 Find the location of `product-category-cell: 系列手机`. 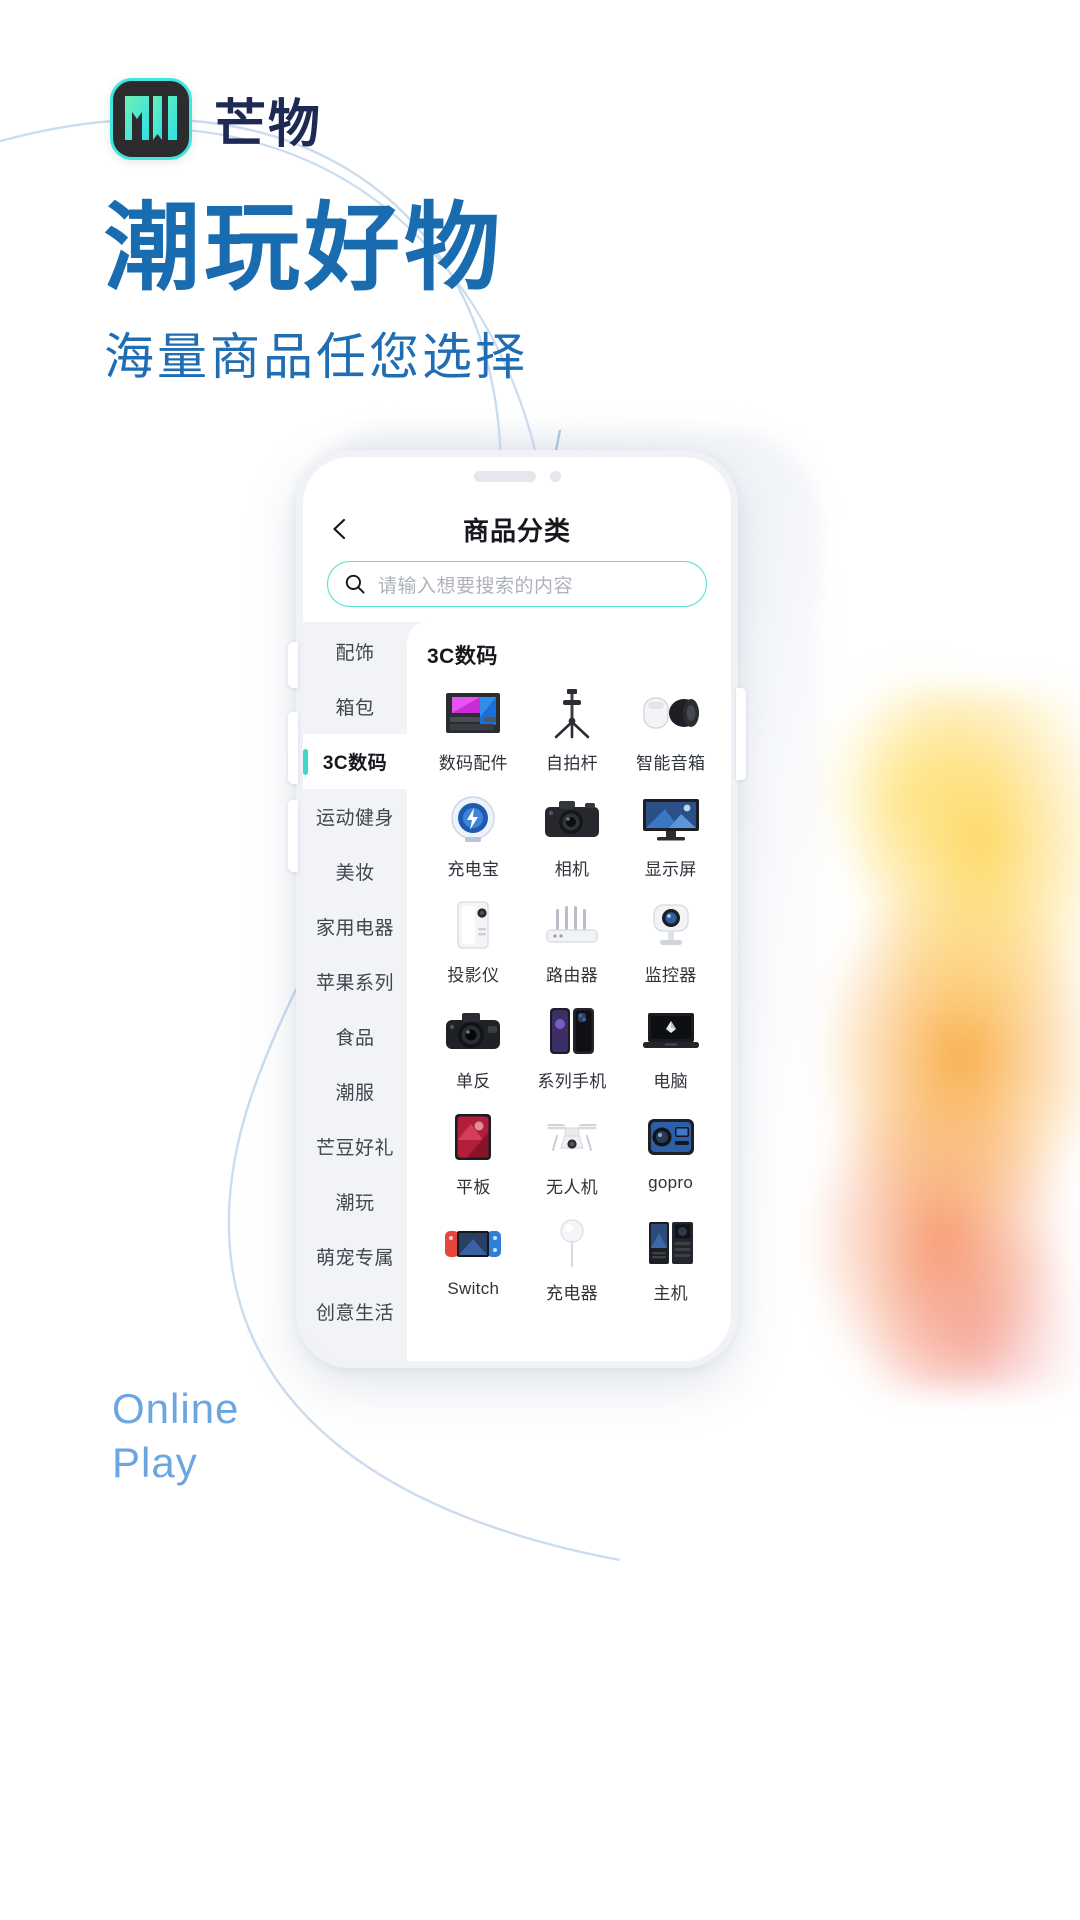

product-category-cell: 系列手机 is located at coordinates (572, 1047).